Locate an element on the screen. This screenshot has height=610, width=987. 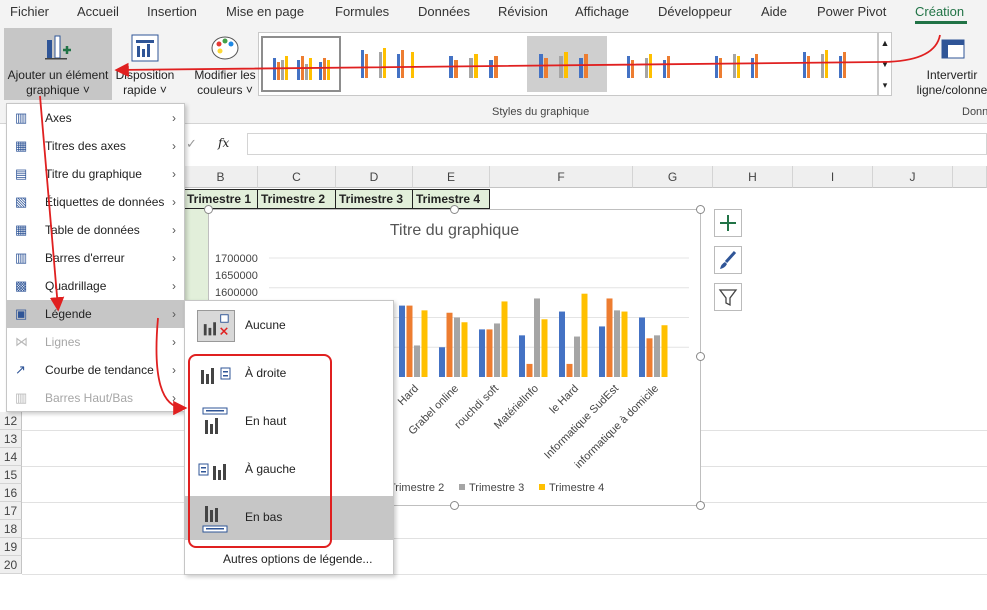
column-header-k is located at coordinates (970, 177).